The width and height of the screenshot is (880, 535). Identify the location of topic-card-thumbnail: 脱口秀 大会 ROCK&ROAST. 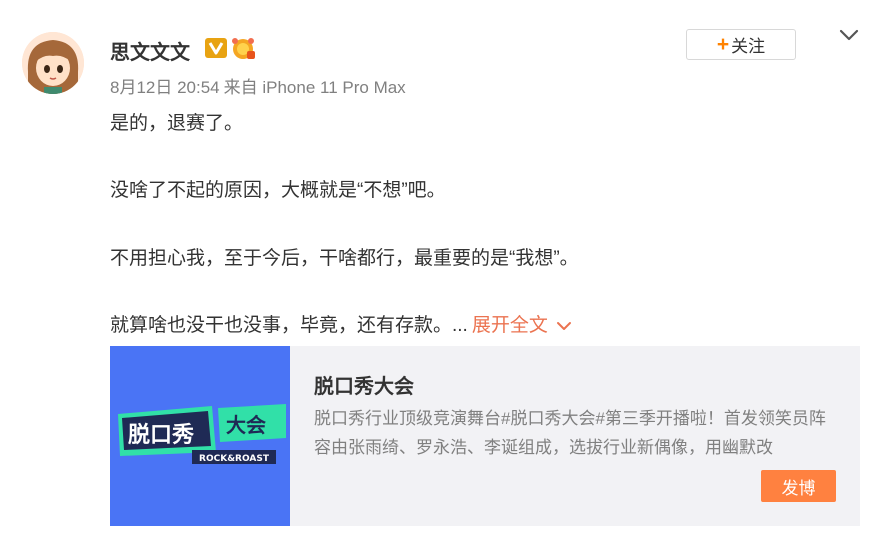
(200, 436).